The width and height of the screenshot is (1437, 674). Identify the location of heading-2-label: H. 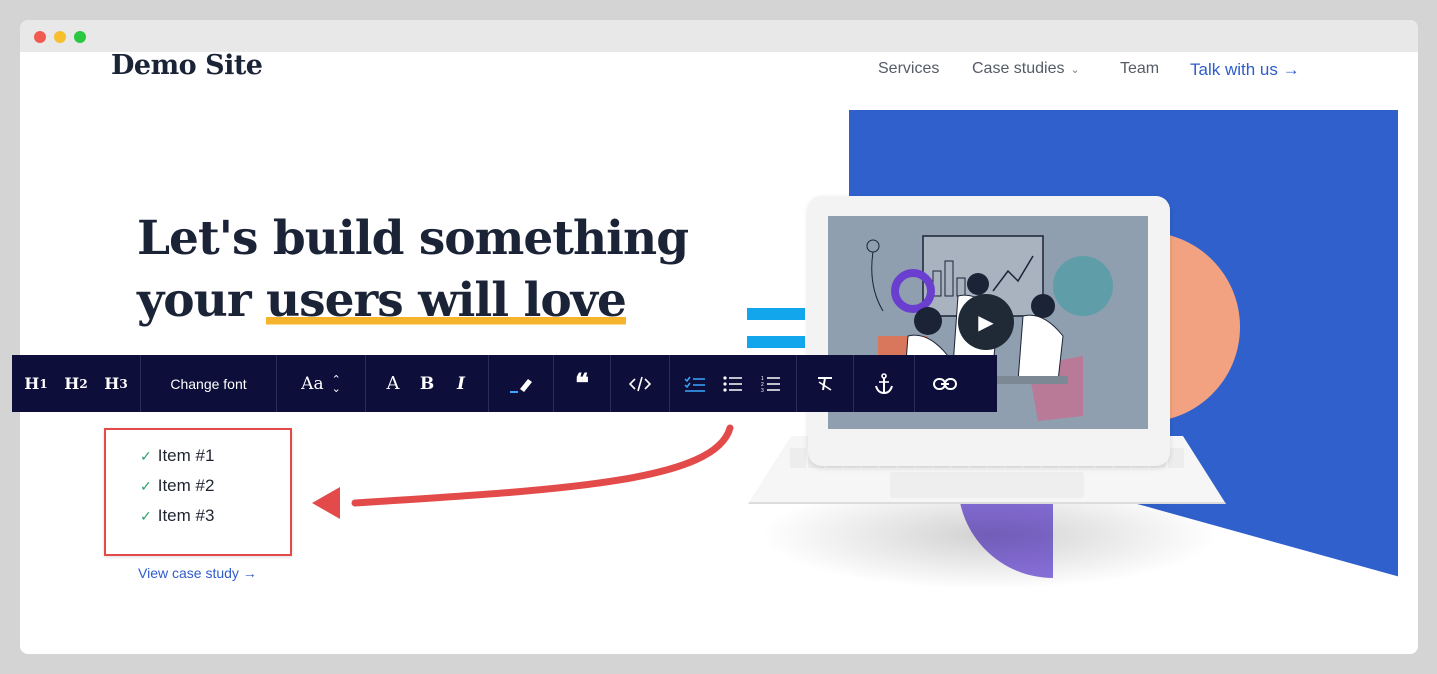
(72, 383).